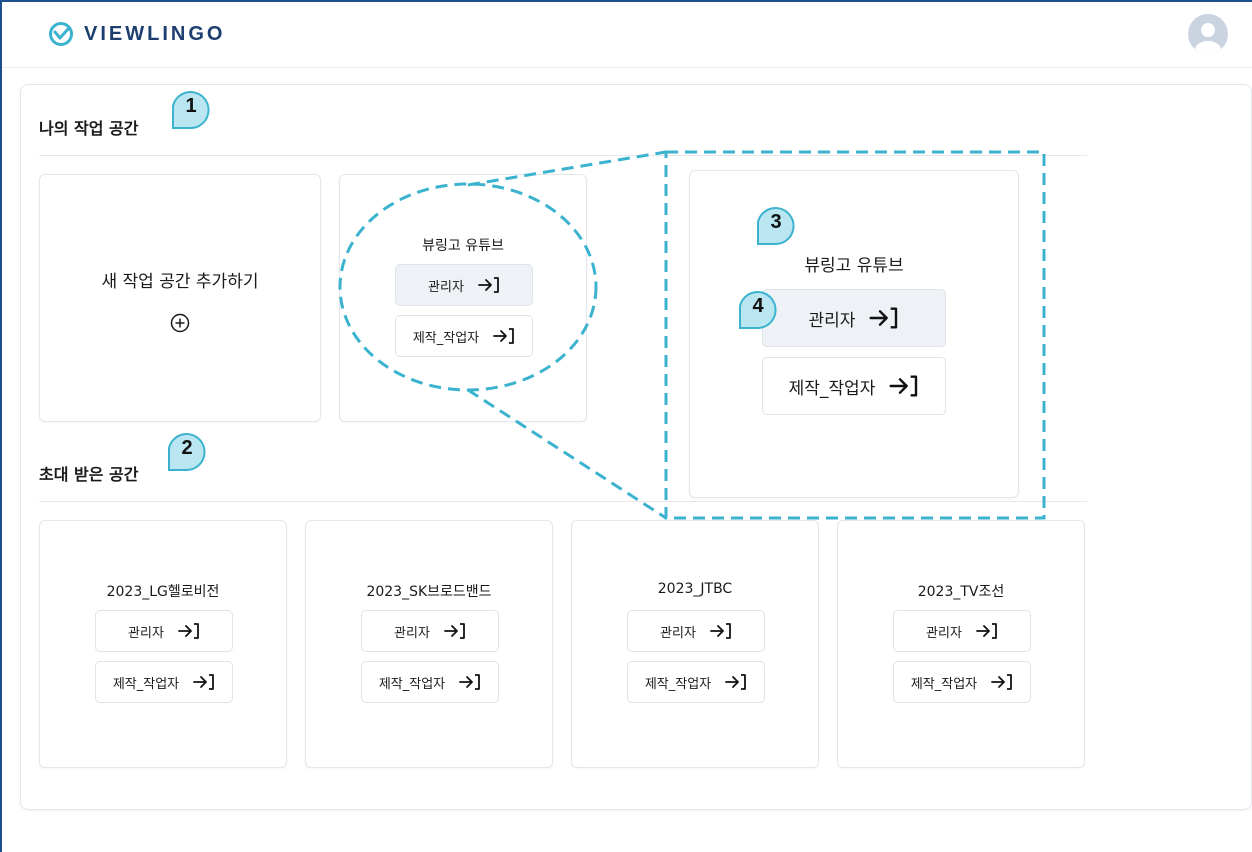  I want to click on user-avatar-icon, so click(1208, 34).